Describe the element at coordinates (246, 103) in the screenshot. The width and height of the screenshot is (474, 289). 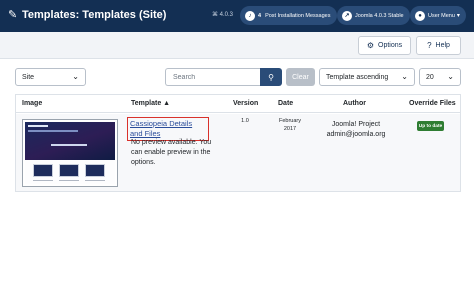
I see `col-version: Version` at that location.